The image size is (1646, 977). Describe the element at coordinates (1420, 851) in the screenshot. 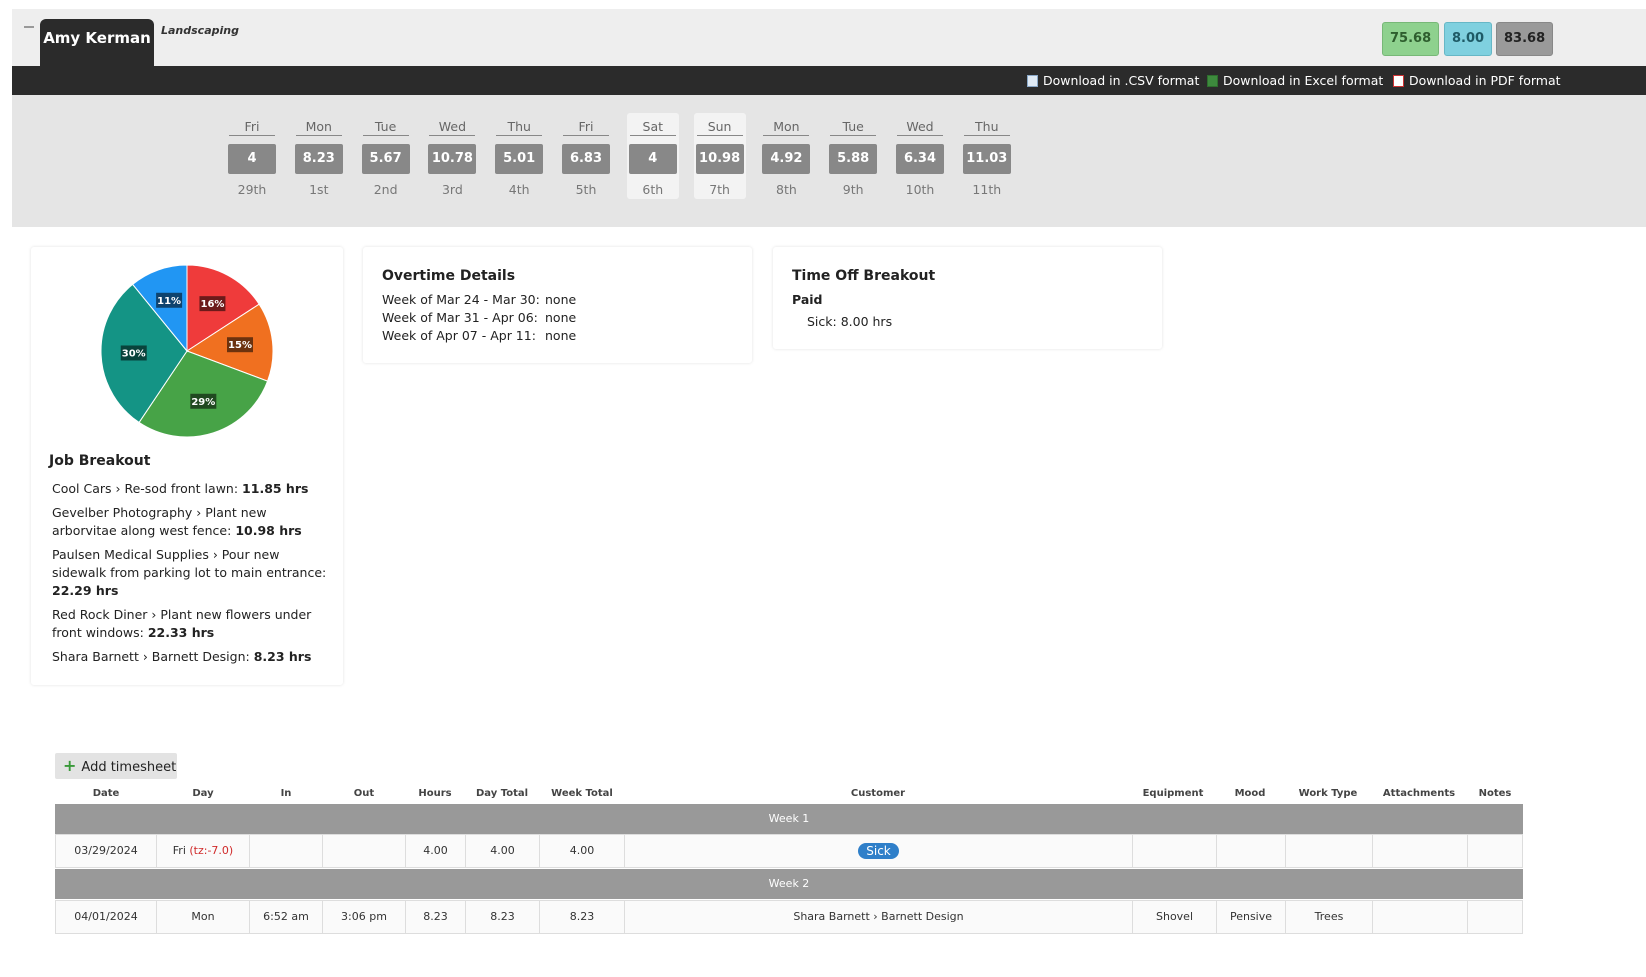

I see `row-attachments` at that location.